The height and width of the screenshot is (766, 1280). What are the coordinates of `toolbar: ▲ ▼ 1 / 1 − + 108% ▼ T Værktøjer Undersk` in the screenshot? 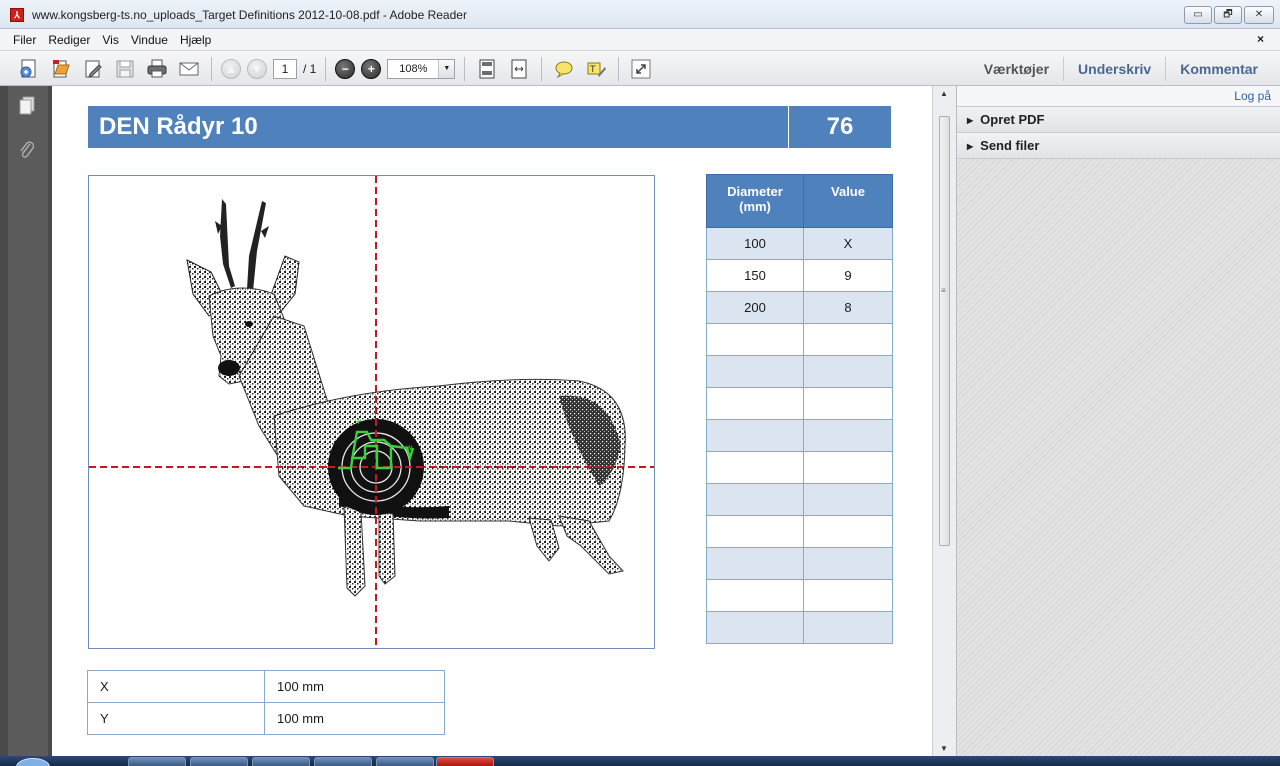 It's located at (640, 68).